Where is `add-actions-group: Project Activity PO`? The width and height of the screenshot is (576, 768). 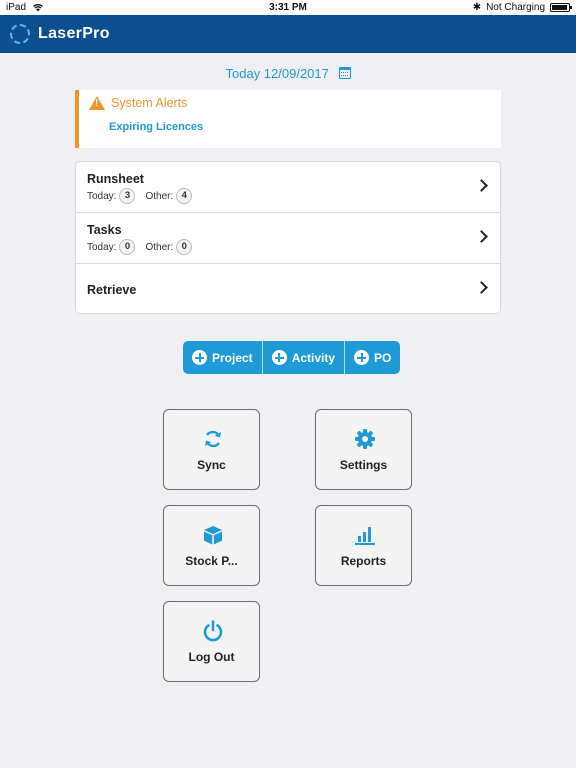 add-actions-group: Project Activity PO is located at coordinates (292, 357).